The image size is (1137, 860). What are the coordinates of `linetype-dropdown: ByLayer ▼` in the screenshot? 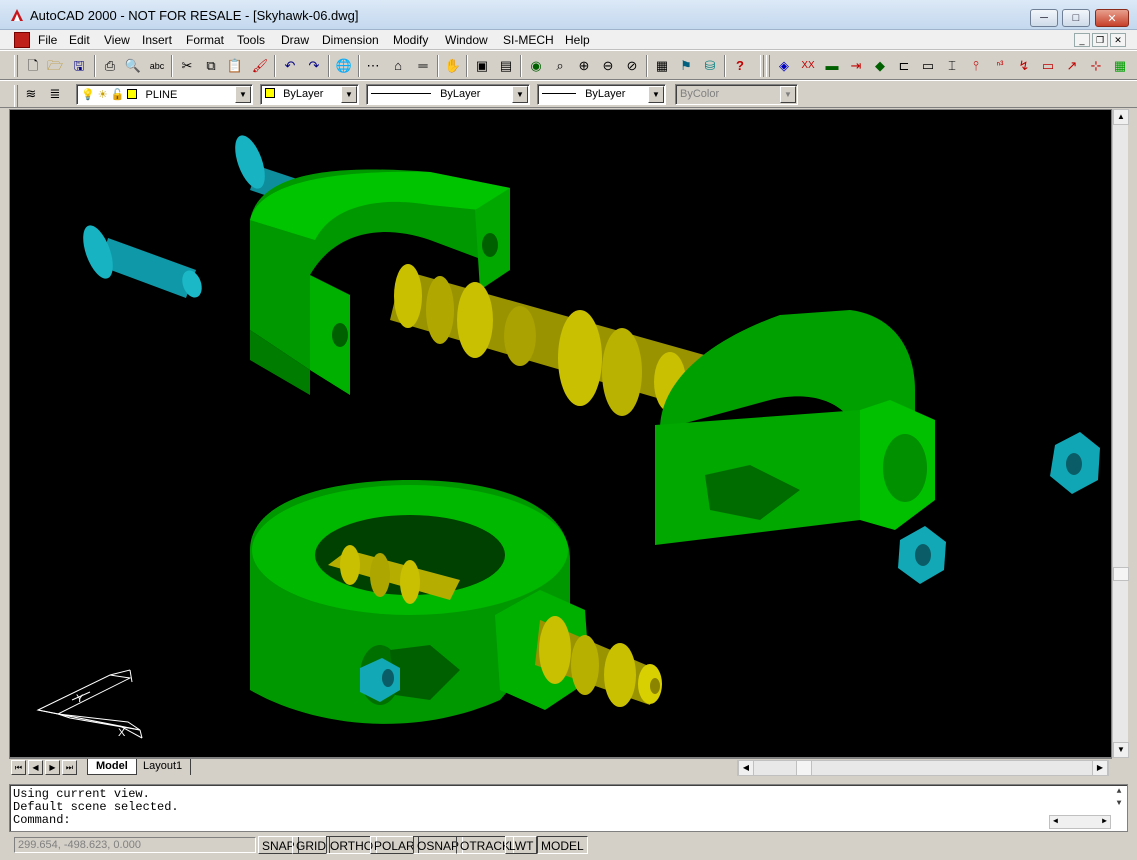 It's located at (448, 94).